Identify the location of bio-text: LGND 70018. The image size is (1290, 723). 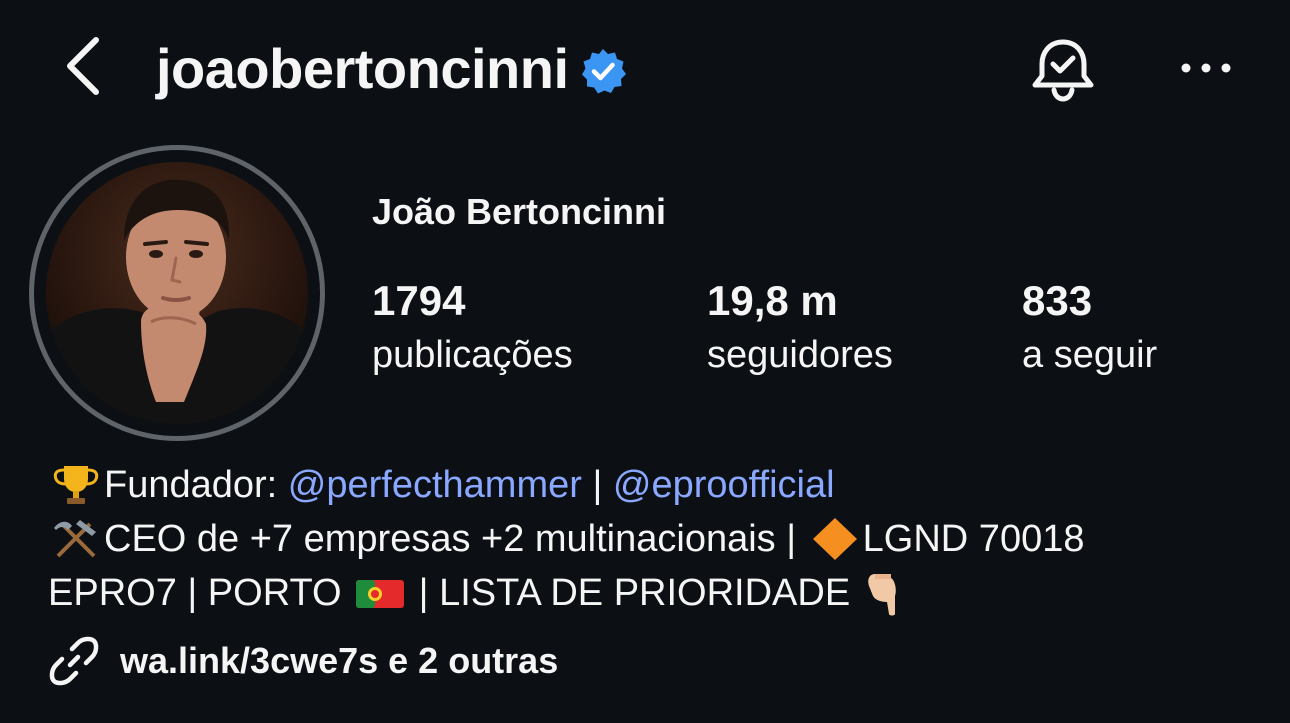
(973, 539).